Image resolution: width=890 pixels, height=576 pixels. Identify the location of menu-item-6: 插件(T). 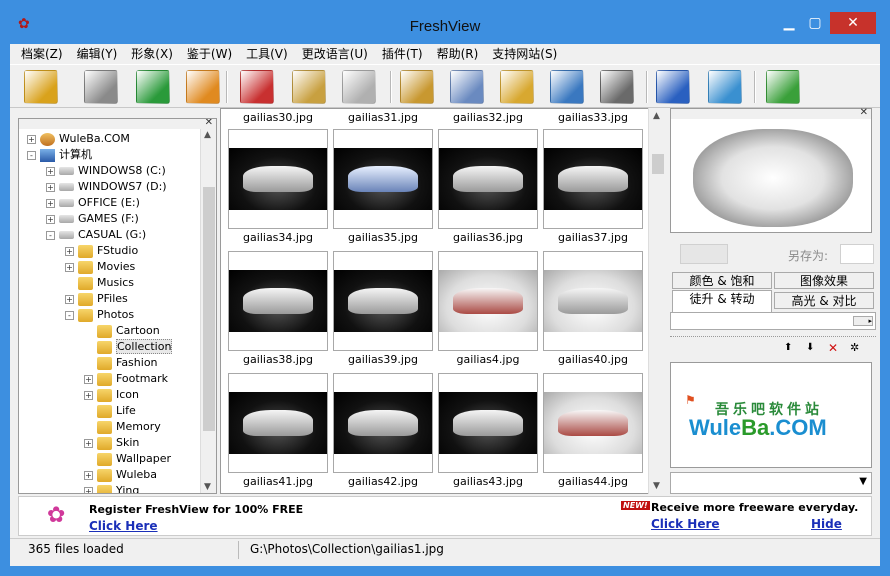
(402, 54).